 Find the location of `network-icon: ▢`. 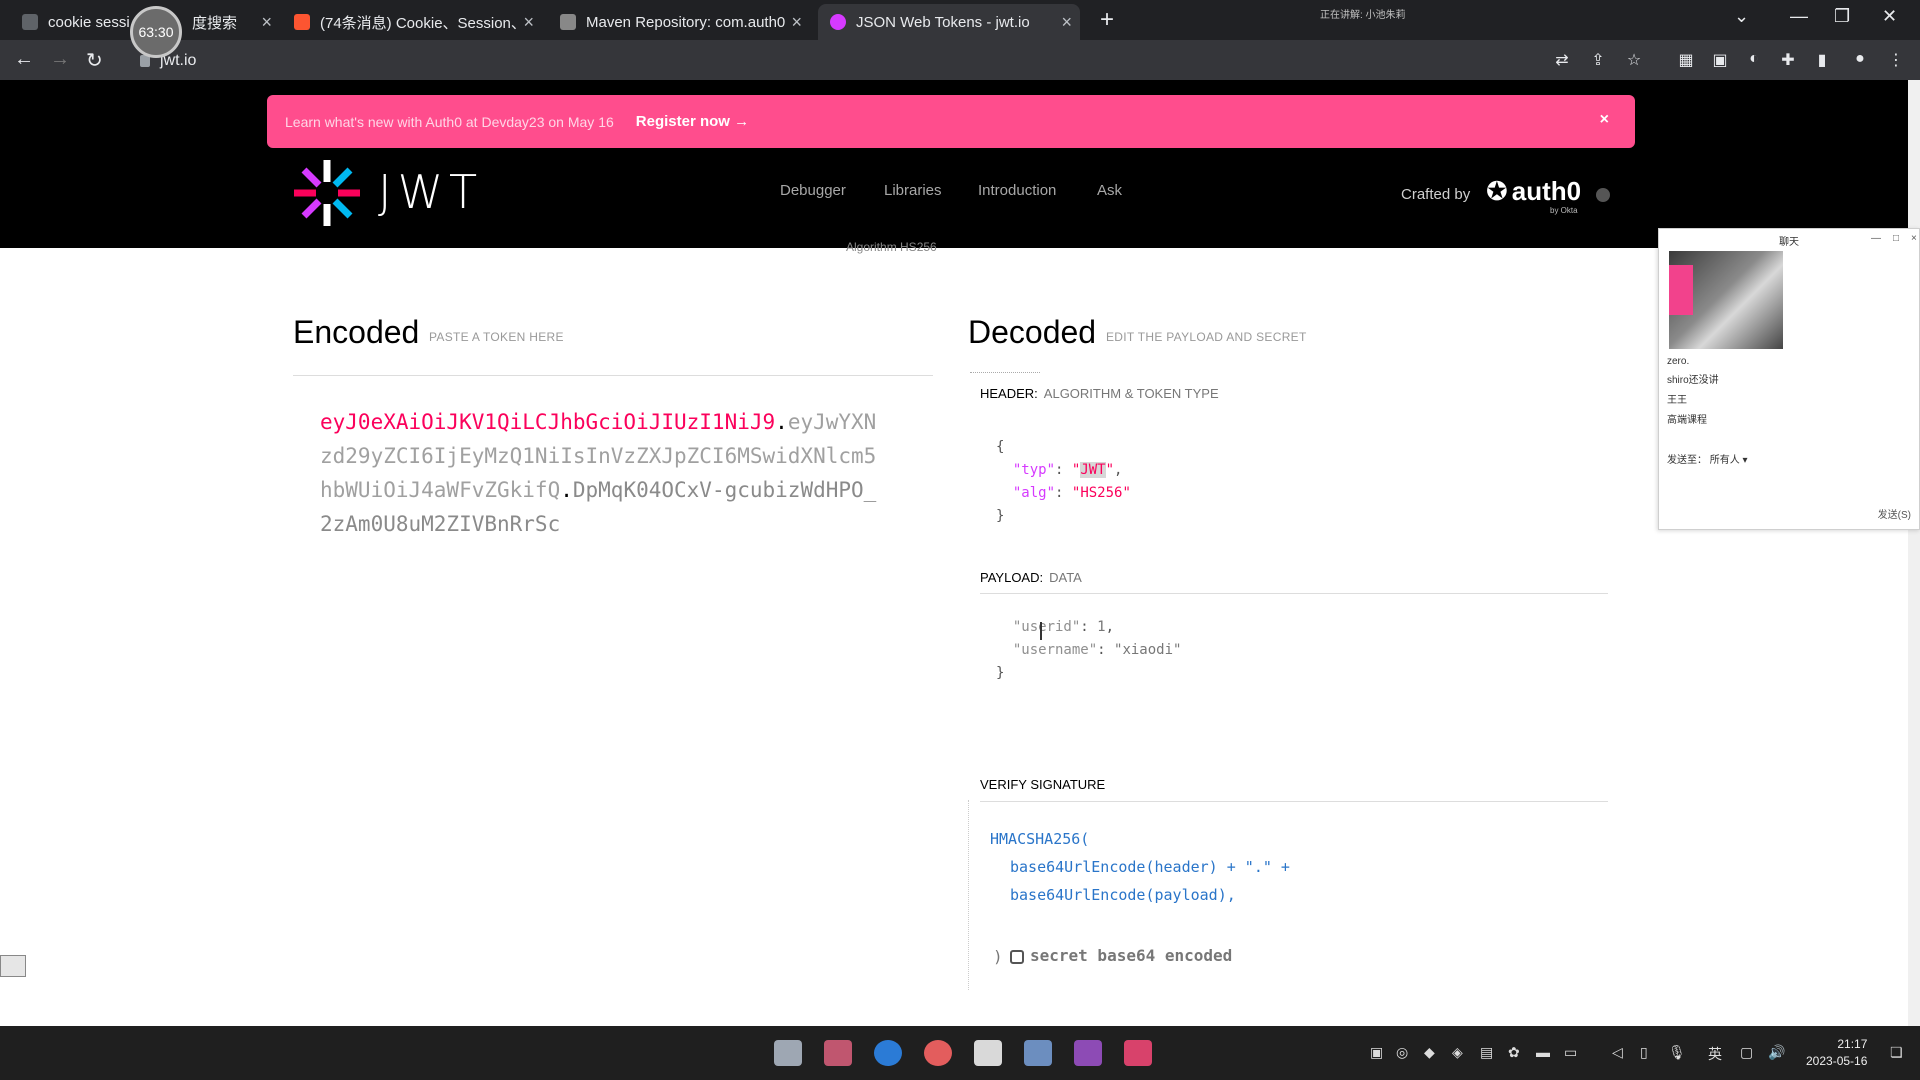

network-icon: ▢ is located at coordinates (1746, 1052).